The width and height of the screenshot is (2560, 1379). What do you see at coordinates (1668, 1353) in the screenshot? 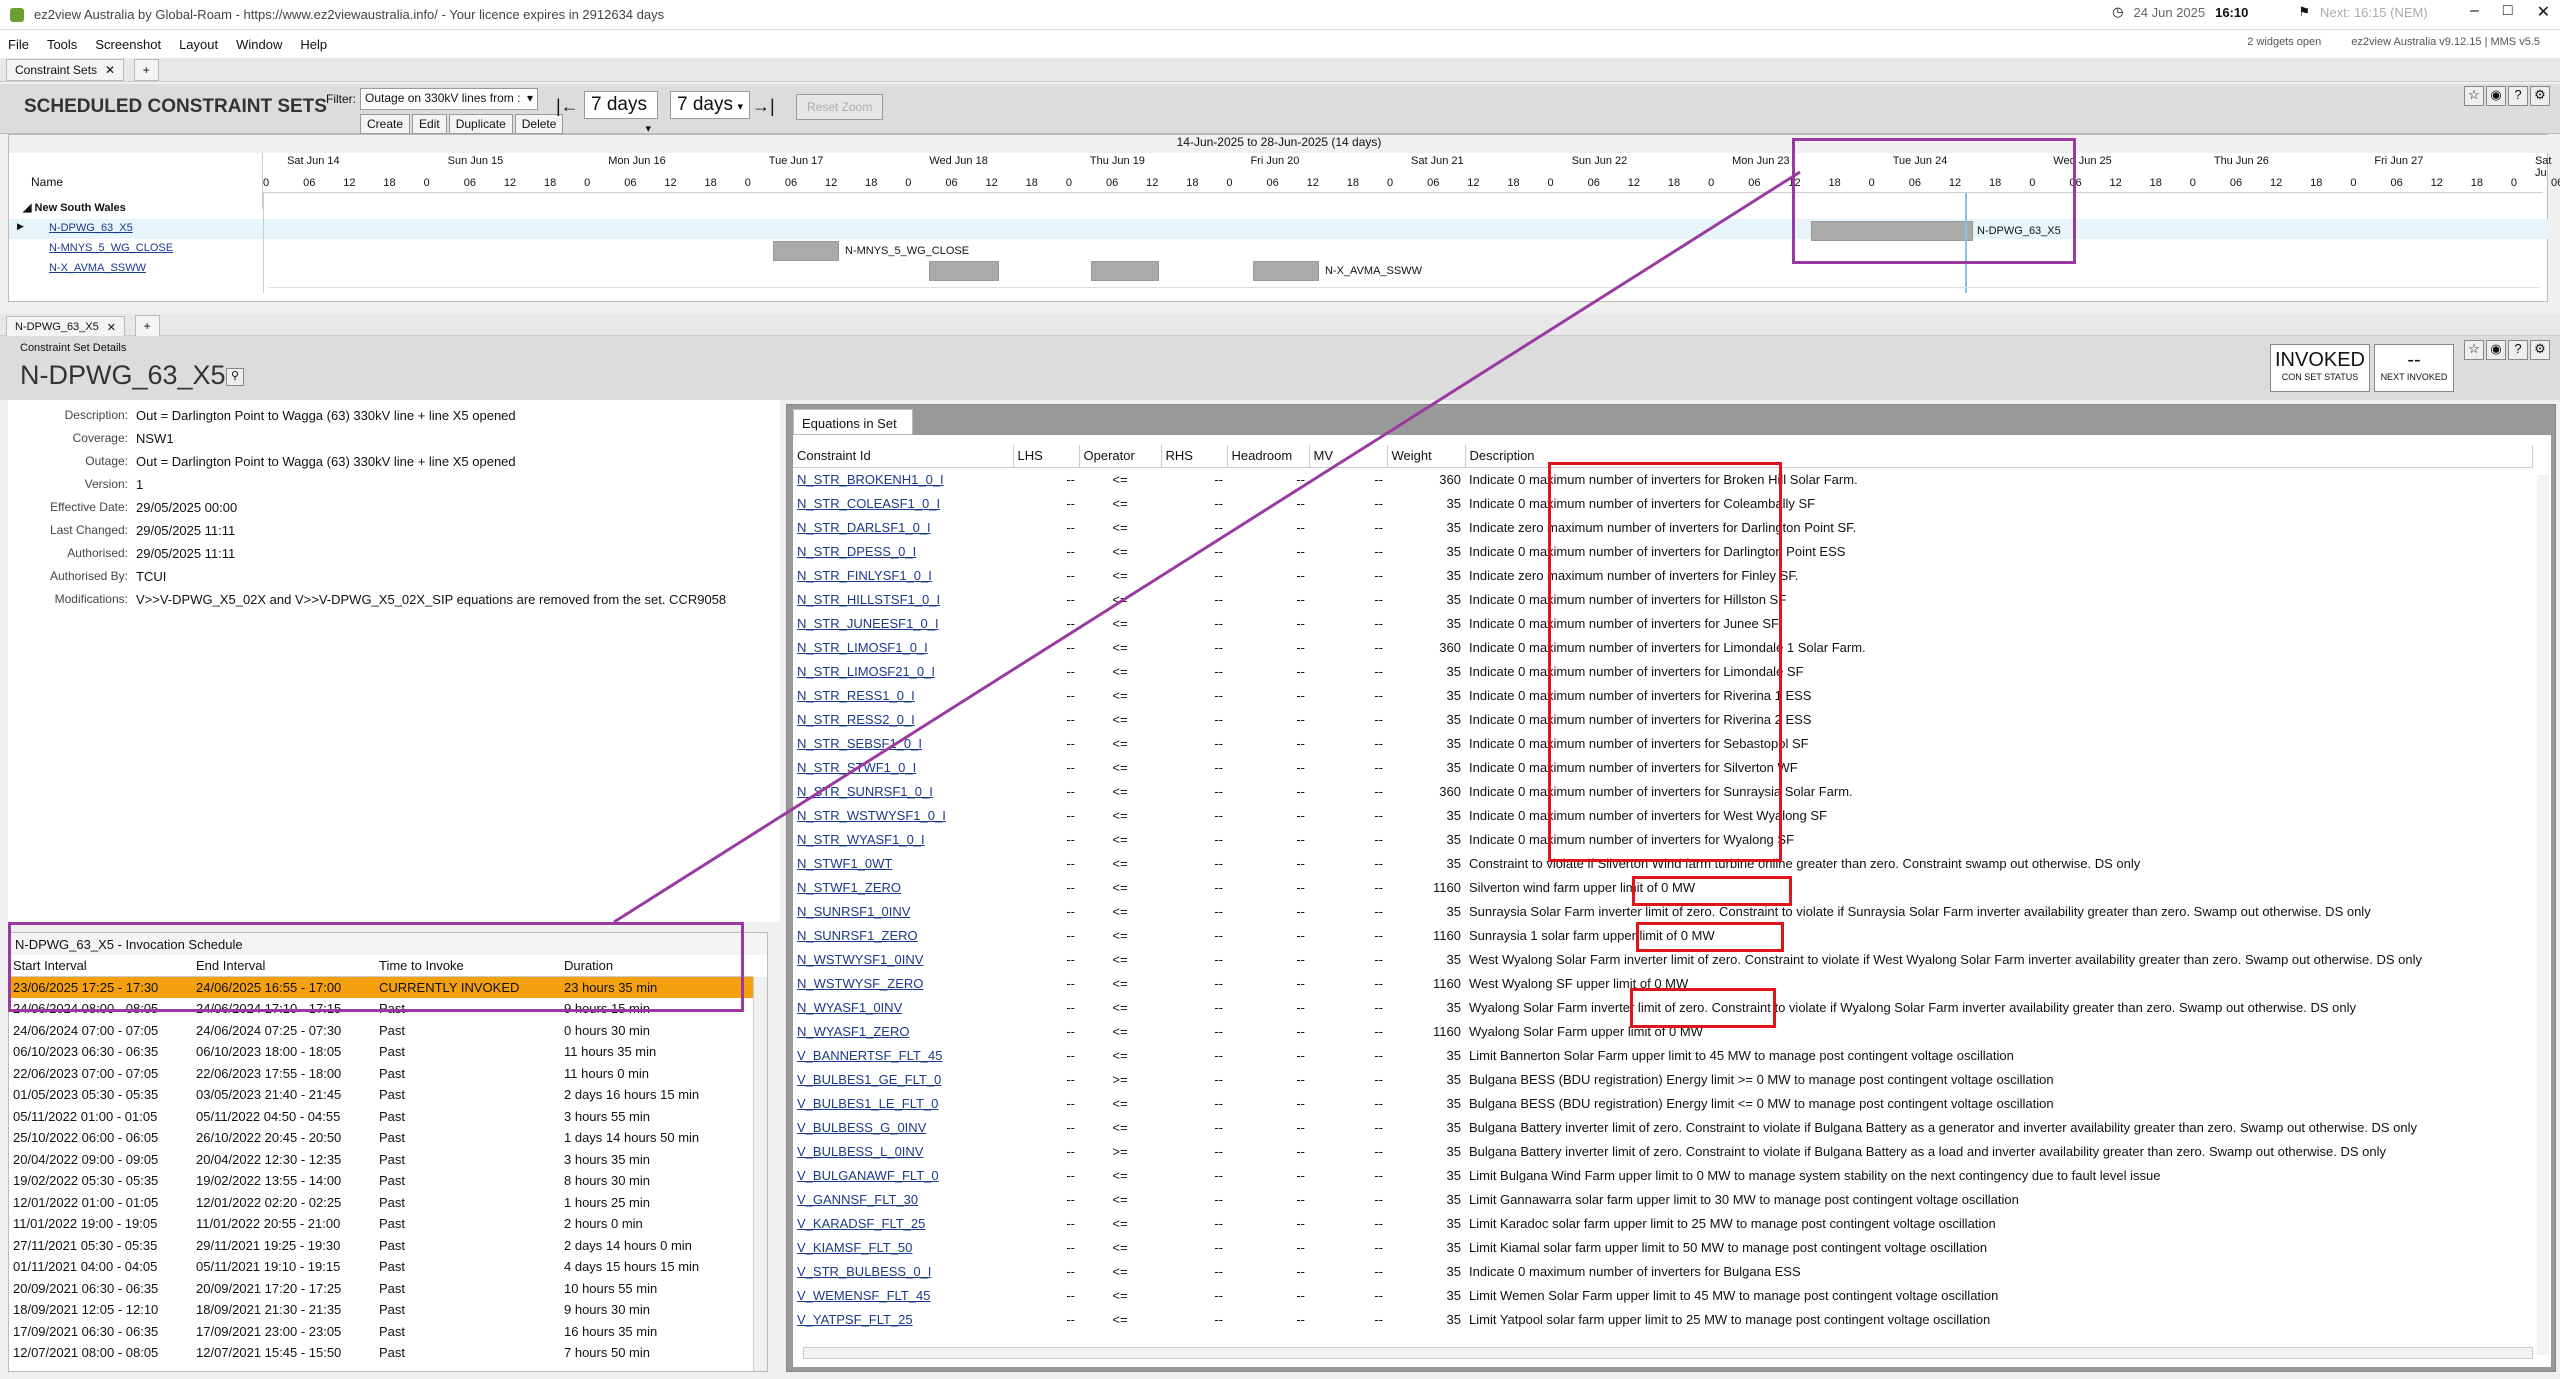
I see `equations-h-scrollbar` at bounding box center [1668, 1353].